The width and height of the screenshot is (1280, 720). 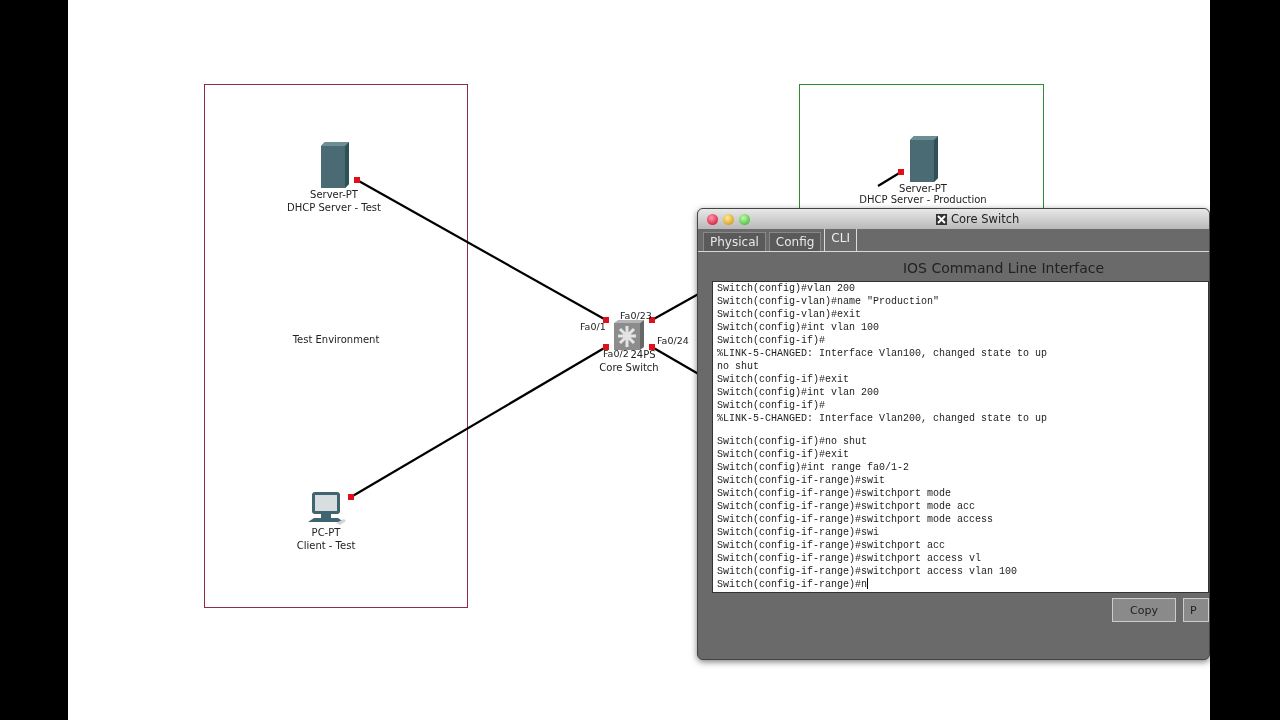 I want to click on console-line: Switch(config)#vlan 200, so click(x=787, y=288).